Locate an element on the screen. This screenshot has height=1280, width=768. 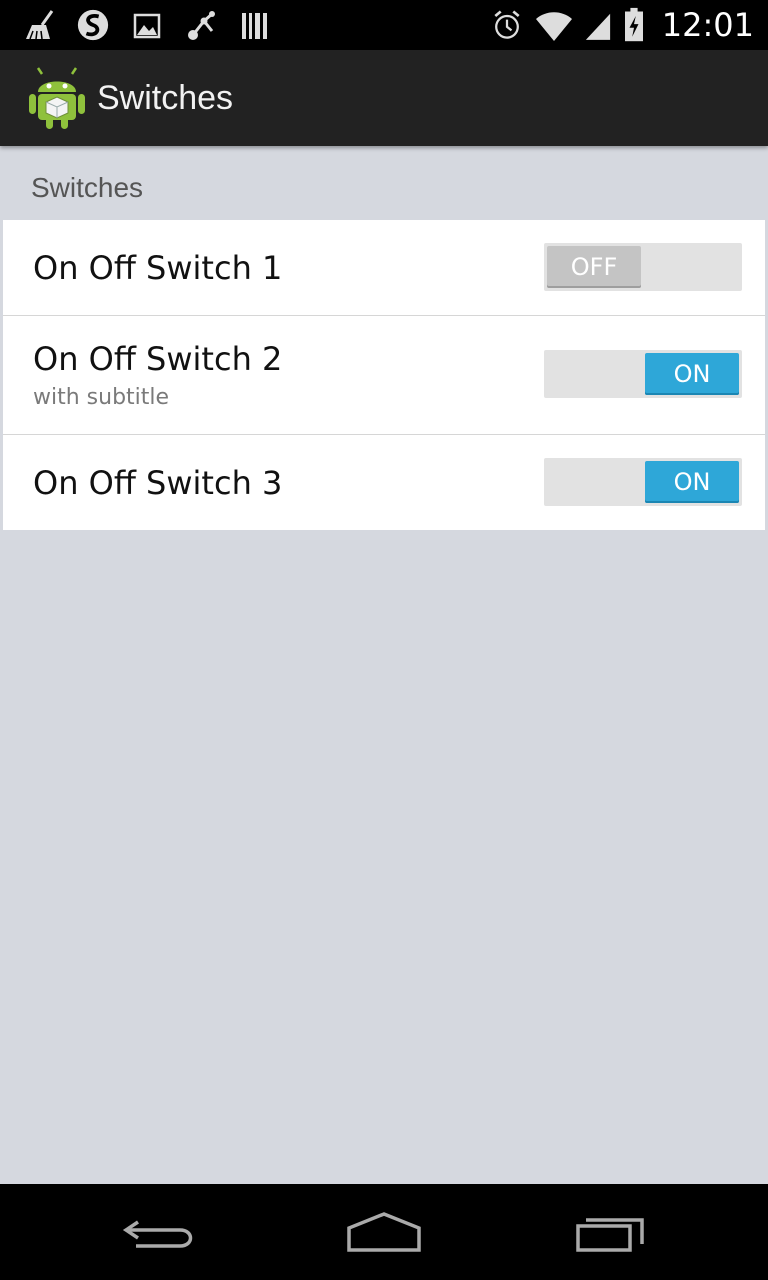
clock: 12:01 is located at coordinates (707, 25).